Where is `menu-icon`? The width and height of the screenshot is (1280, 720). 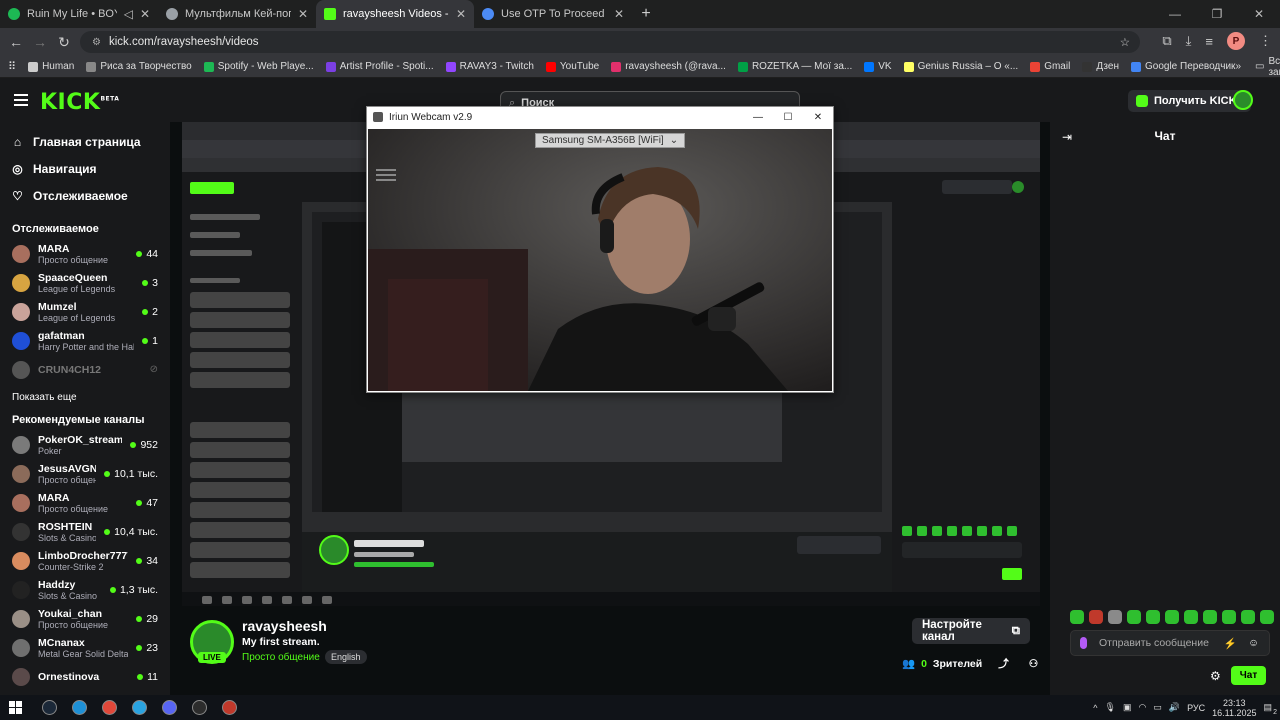
menu-icon is located at coordinates (21, 100).